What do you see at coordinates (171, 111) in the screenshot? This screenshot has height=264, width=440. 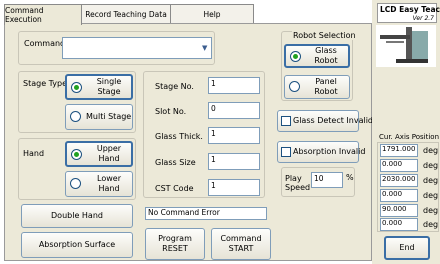 I see `slot-no-label: Slot No.` at bounding box center [171, 111].